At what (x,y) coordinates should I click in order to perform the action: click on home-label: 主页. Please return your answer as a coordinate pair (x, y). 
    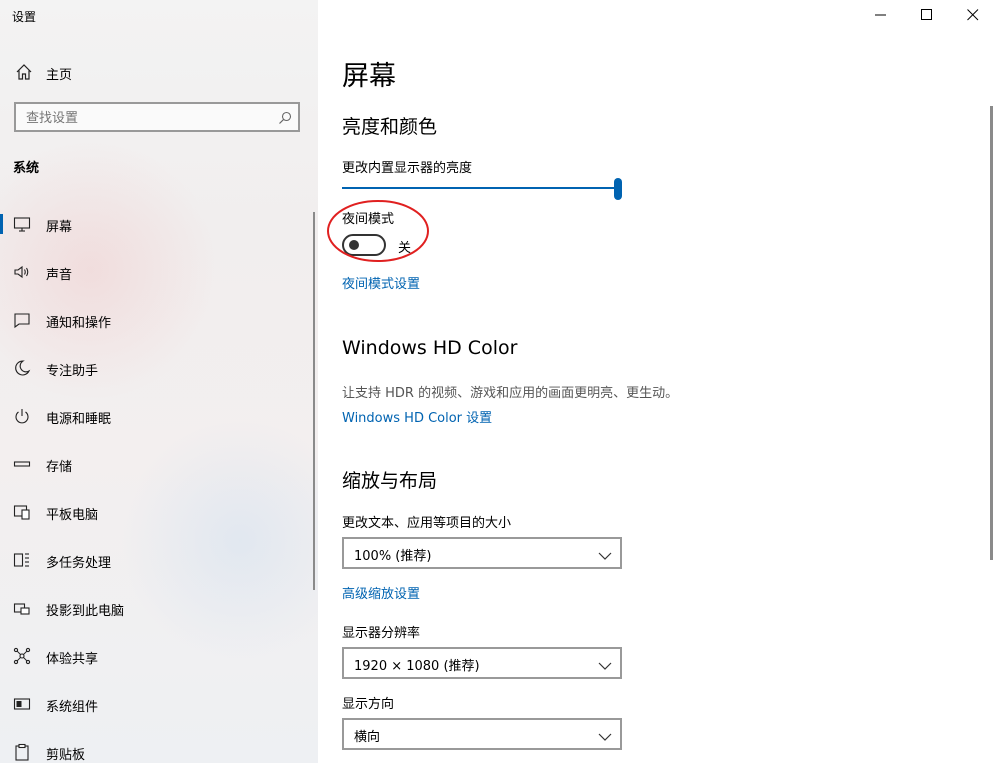
    Looking at the image, I should click on (59, 75).